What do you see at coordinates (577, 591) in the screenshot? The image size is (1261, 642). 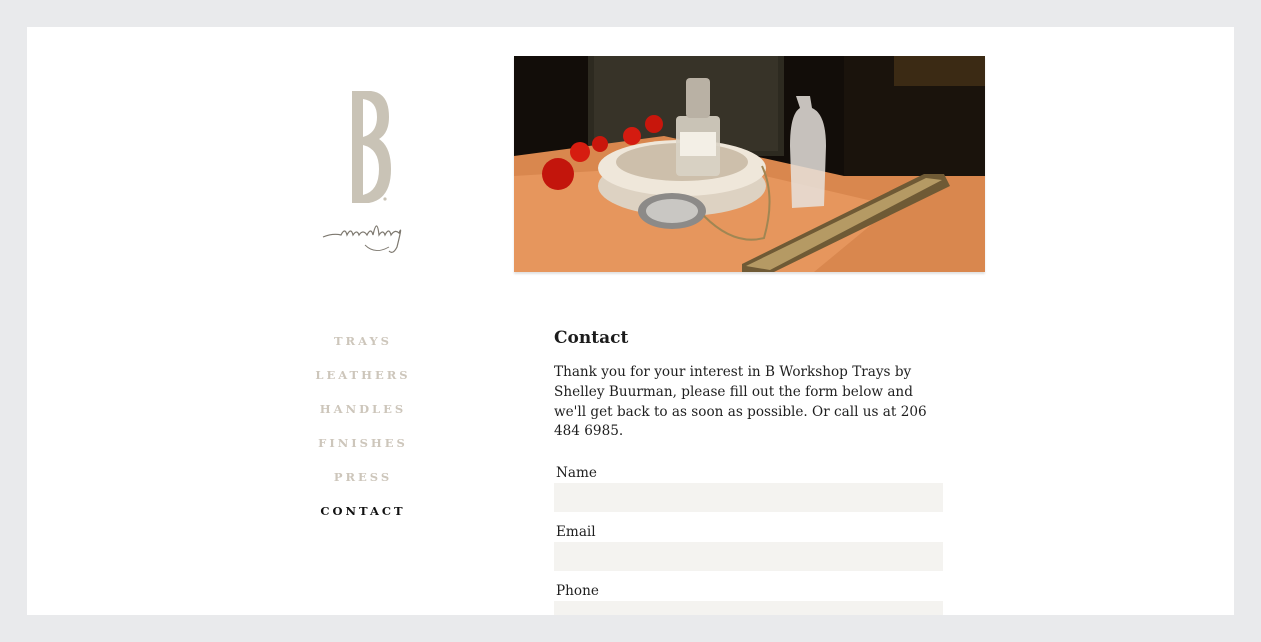 I see `phone-label: Phone` at bounding box center [577, 591].